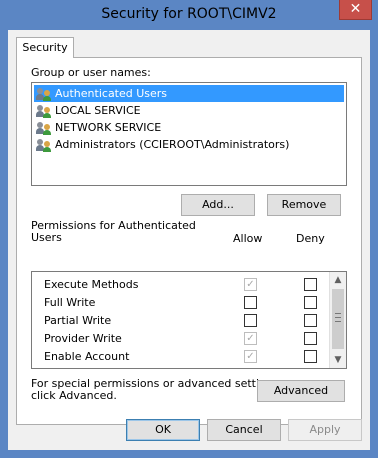 Image resolution: width=378 pixels, height=458 pixels. Describe the element at coordinates (180, 302) in the screenshot. I see `permission-row: Full Write` at that location.